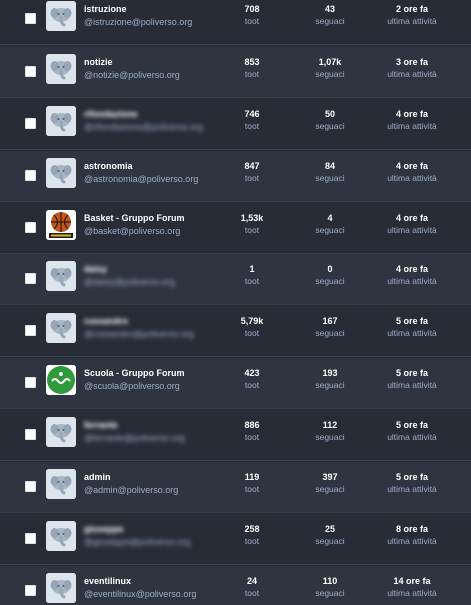 This screenshot has height=605, width=471. What do you see at coordinates (107, 581) in the screenshot?
I see `account-display-name: eventilinux` at bounding box center [107, 581].